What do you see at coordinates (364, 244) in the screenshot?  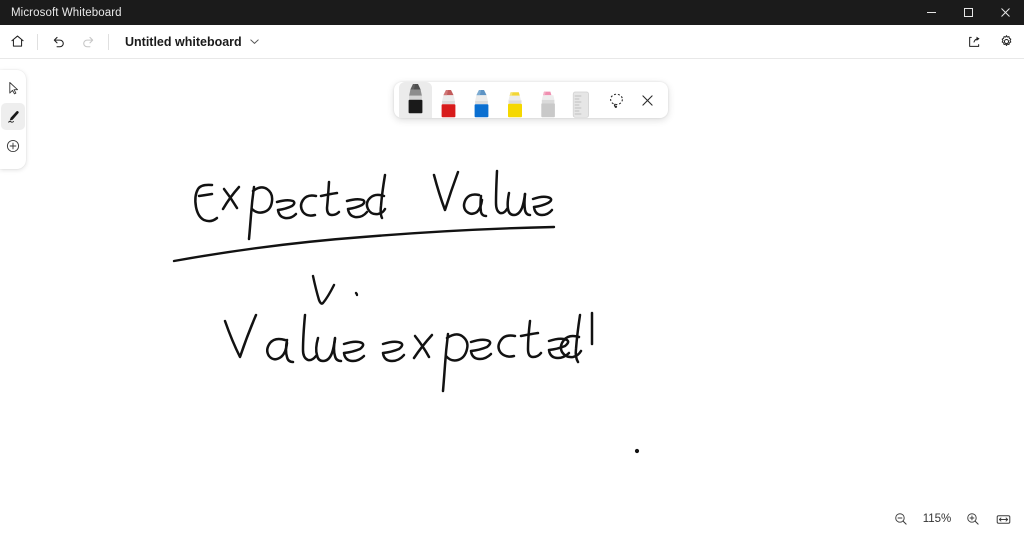 I see `ink-underline` at bounding box center [364, 244].